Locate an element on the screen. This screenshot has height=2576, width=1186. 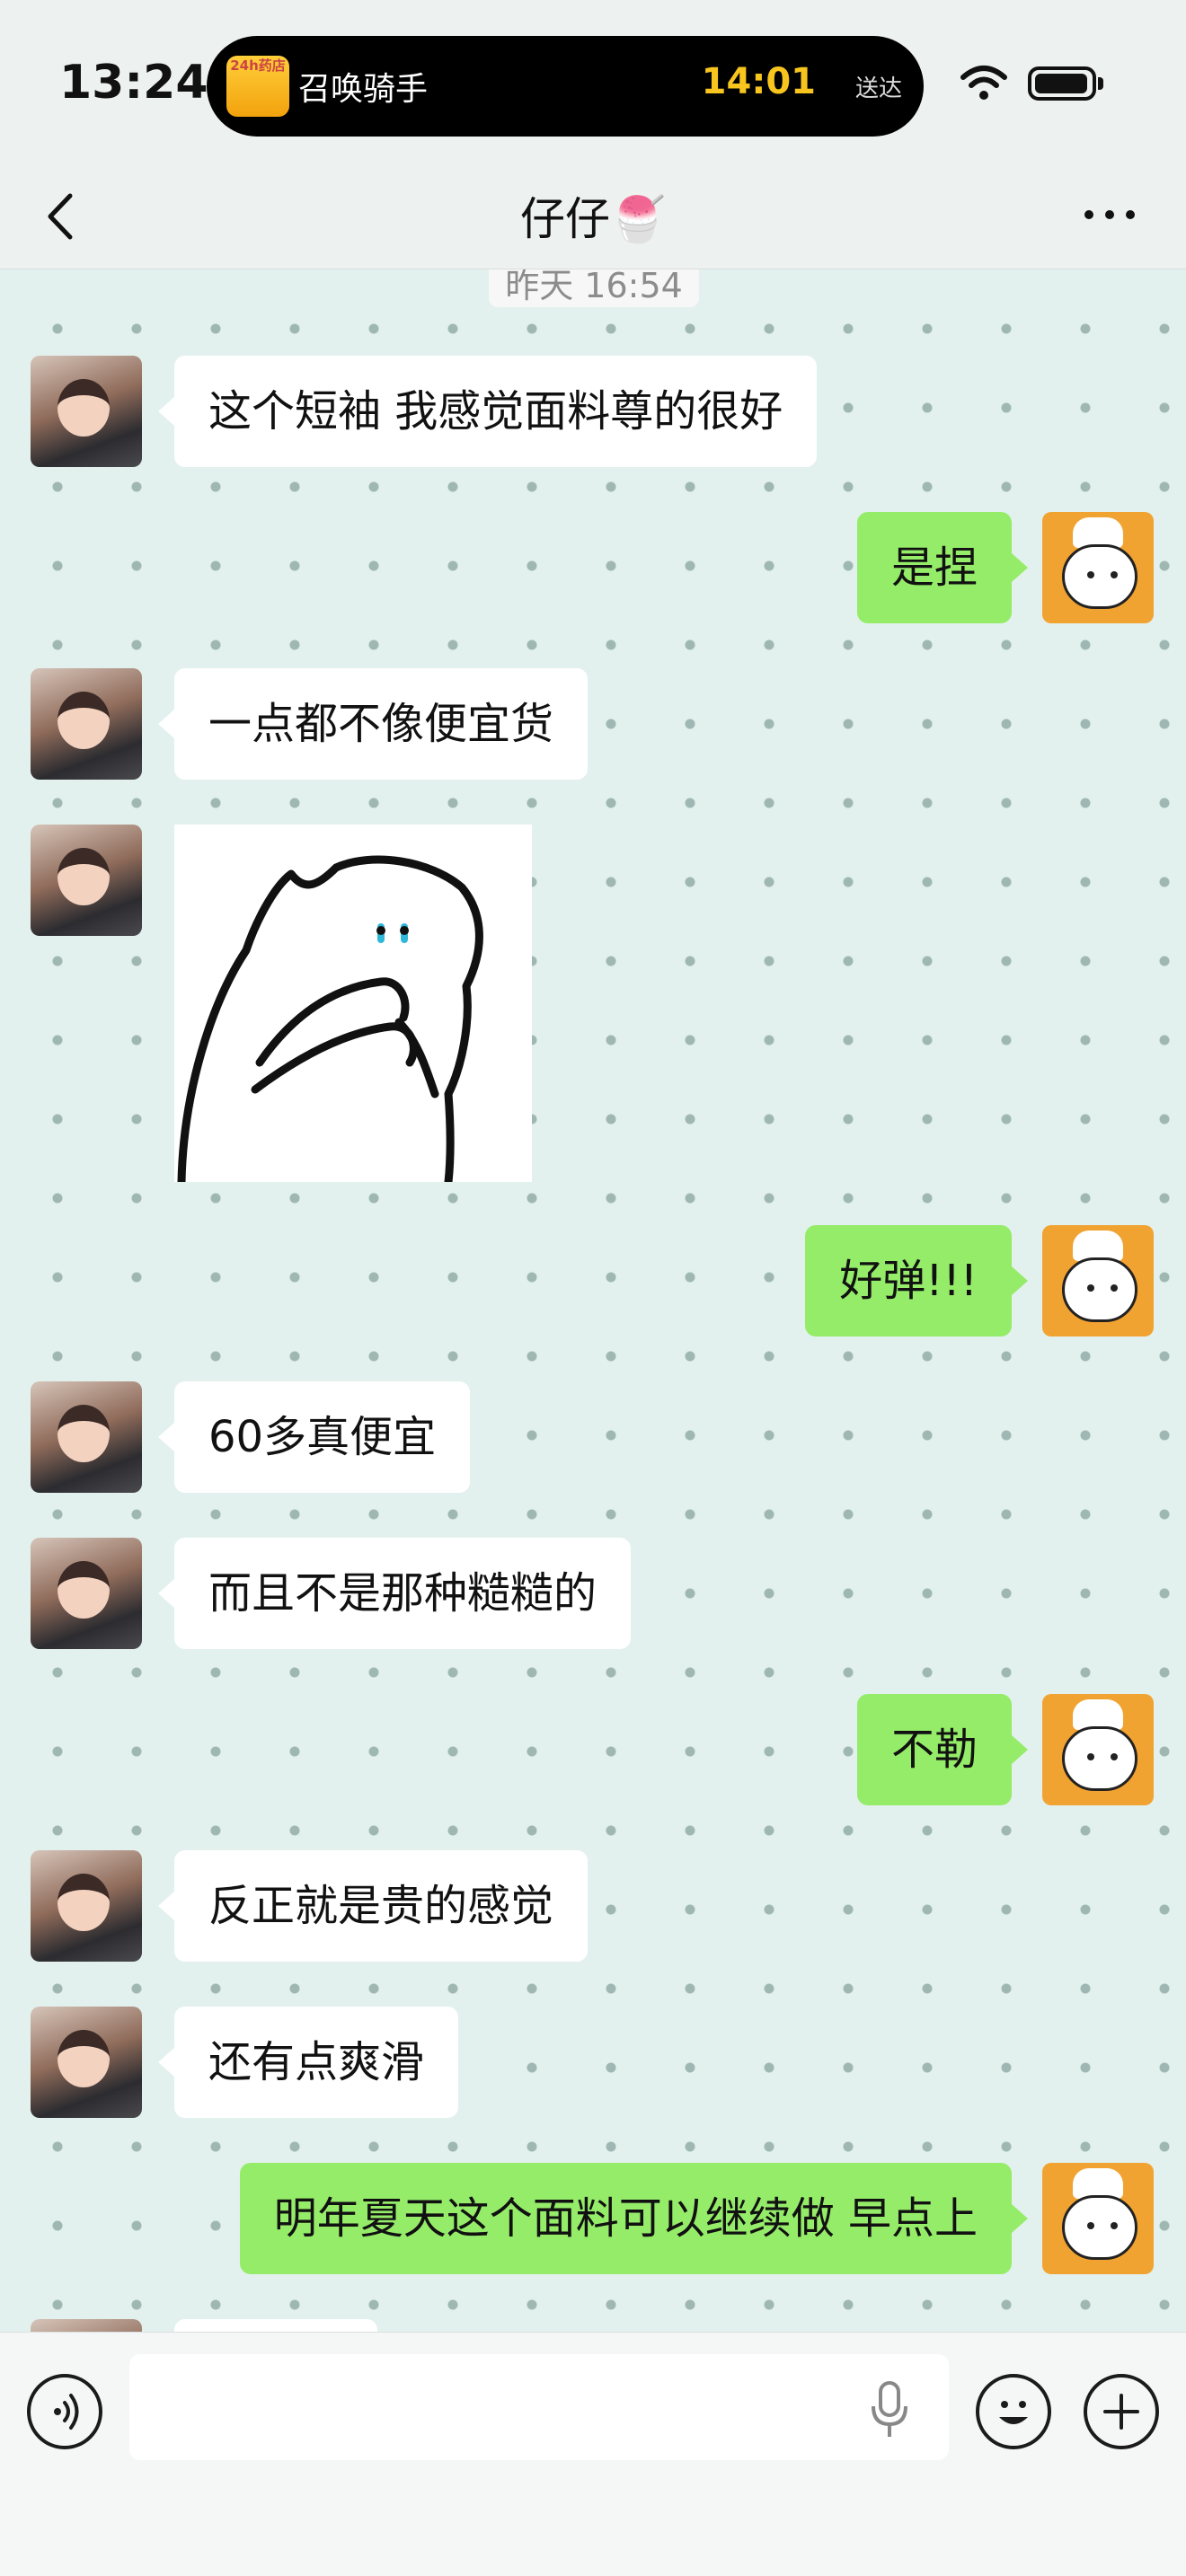
message-bubble: 不勒 is located at coordinates (942, 1749).